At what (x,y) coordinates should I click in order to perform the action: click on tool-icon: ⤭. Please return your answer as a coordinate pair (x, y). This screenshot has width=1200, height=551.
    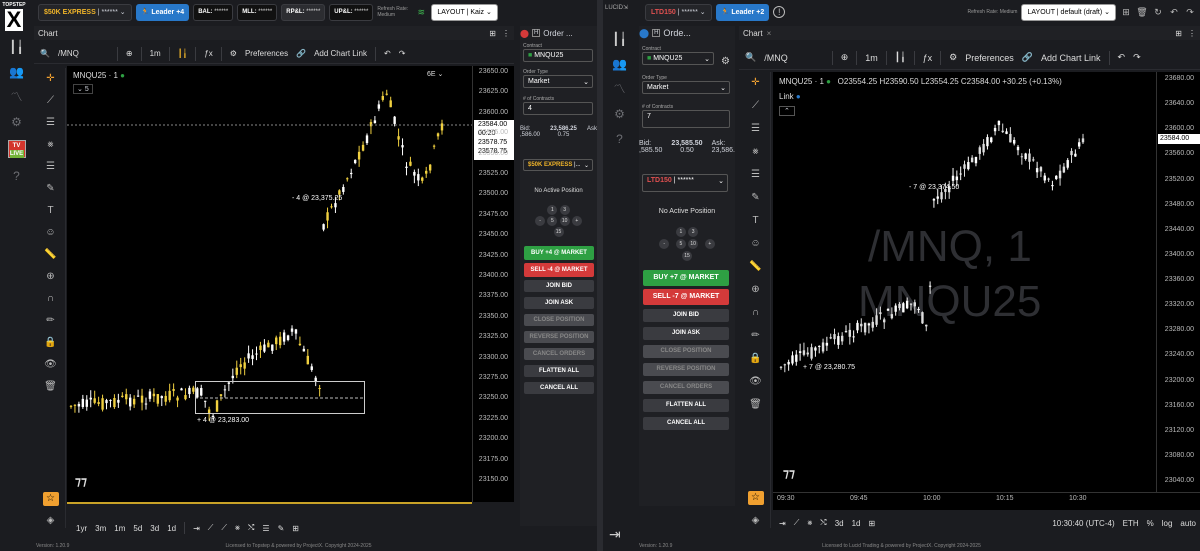
    Looking at the image, I should click on (251, 528).